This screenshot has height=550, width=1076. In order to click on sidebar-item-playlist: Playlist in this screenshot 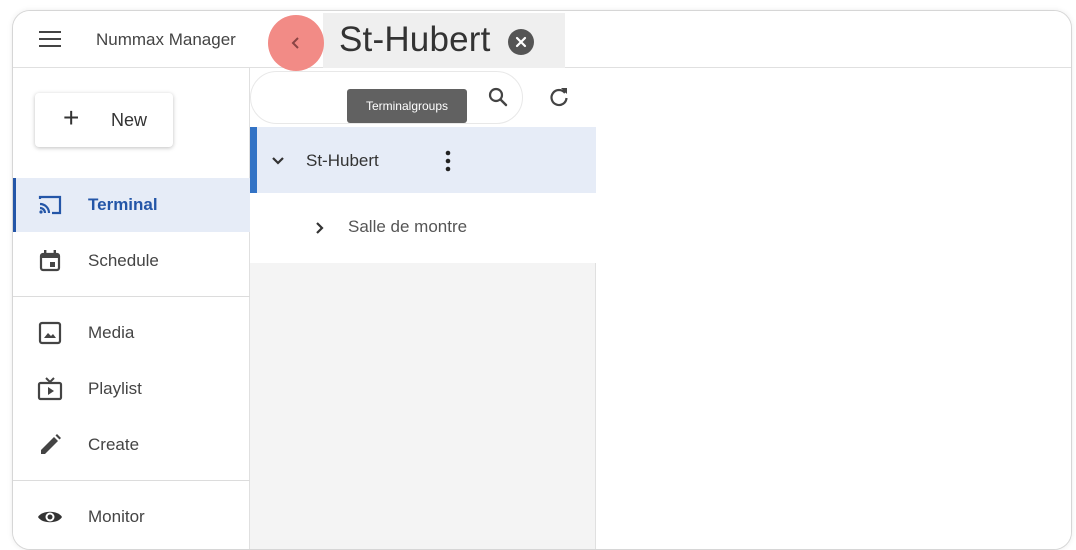, I will do `click(131, 389)`.